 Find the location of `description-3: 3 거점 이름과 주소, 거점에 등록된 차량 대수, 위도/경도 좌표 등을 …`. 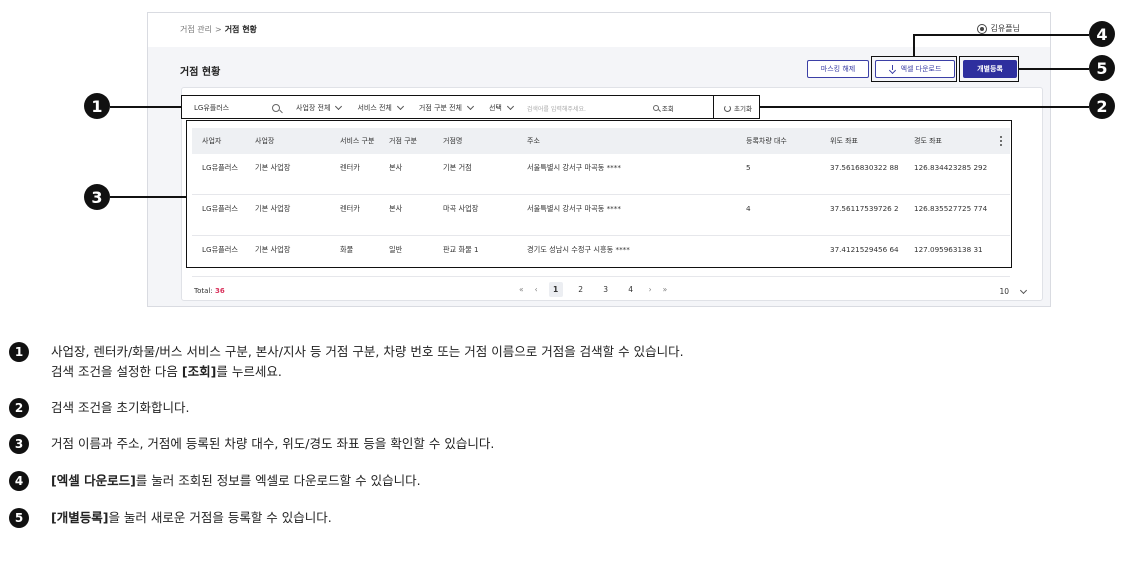

description-3: 3 거점 이름과 주소, 거점에 등록된 차량 대수, 위도/경도 좌표 등을 … is located at coordinates (251, 444).